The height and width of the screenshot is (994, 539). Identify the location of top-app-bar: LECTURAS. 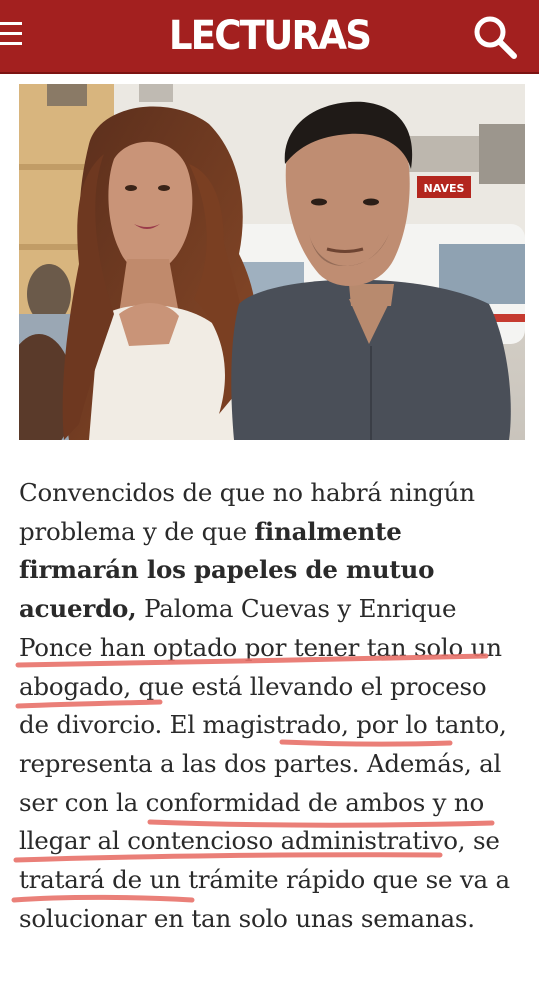
(269, 37).